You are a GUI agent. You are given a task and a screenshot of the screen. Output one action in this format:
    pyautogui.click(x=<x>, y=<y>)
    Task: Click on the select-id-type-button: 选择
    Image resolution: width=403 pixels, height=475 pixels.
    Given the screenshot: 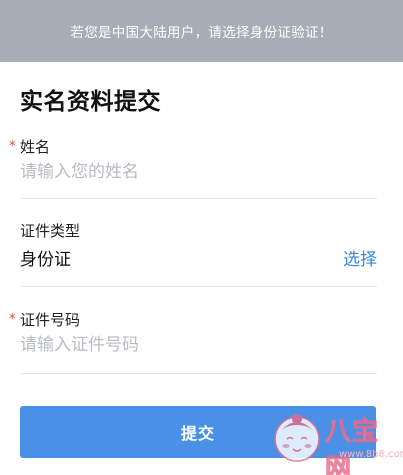 What is the action you would take?
    pyautogui.click(x=360, y=257)
    